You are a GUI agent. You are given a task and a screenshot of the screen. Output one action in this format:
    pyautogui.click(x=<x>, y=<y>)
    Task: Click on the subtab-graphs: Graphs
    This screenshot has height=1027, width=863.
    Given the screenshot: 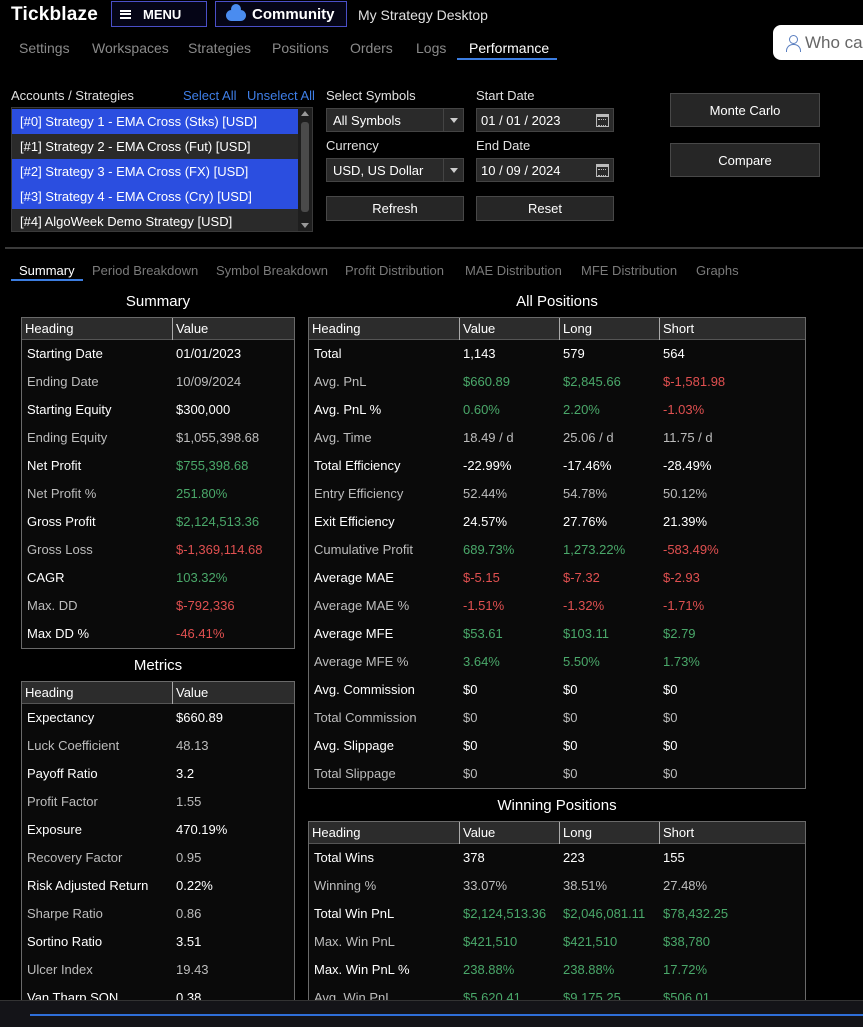 What is the action you would take?
    pyautogui.click(x=717, y=270)
    